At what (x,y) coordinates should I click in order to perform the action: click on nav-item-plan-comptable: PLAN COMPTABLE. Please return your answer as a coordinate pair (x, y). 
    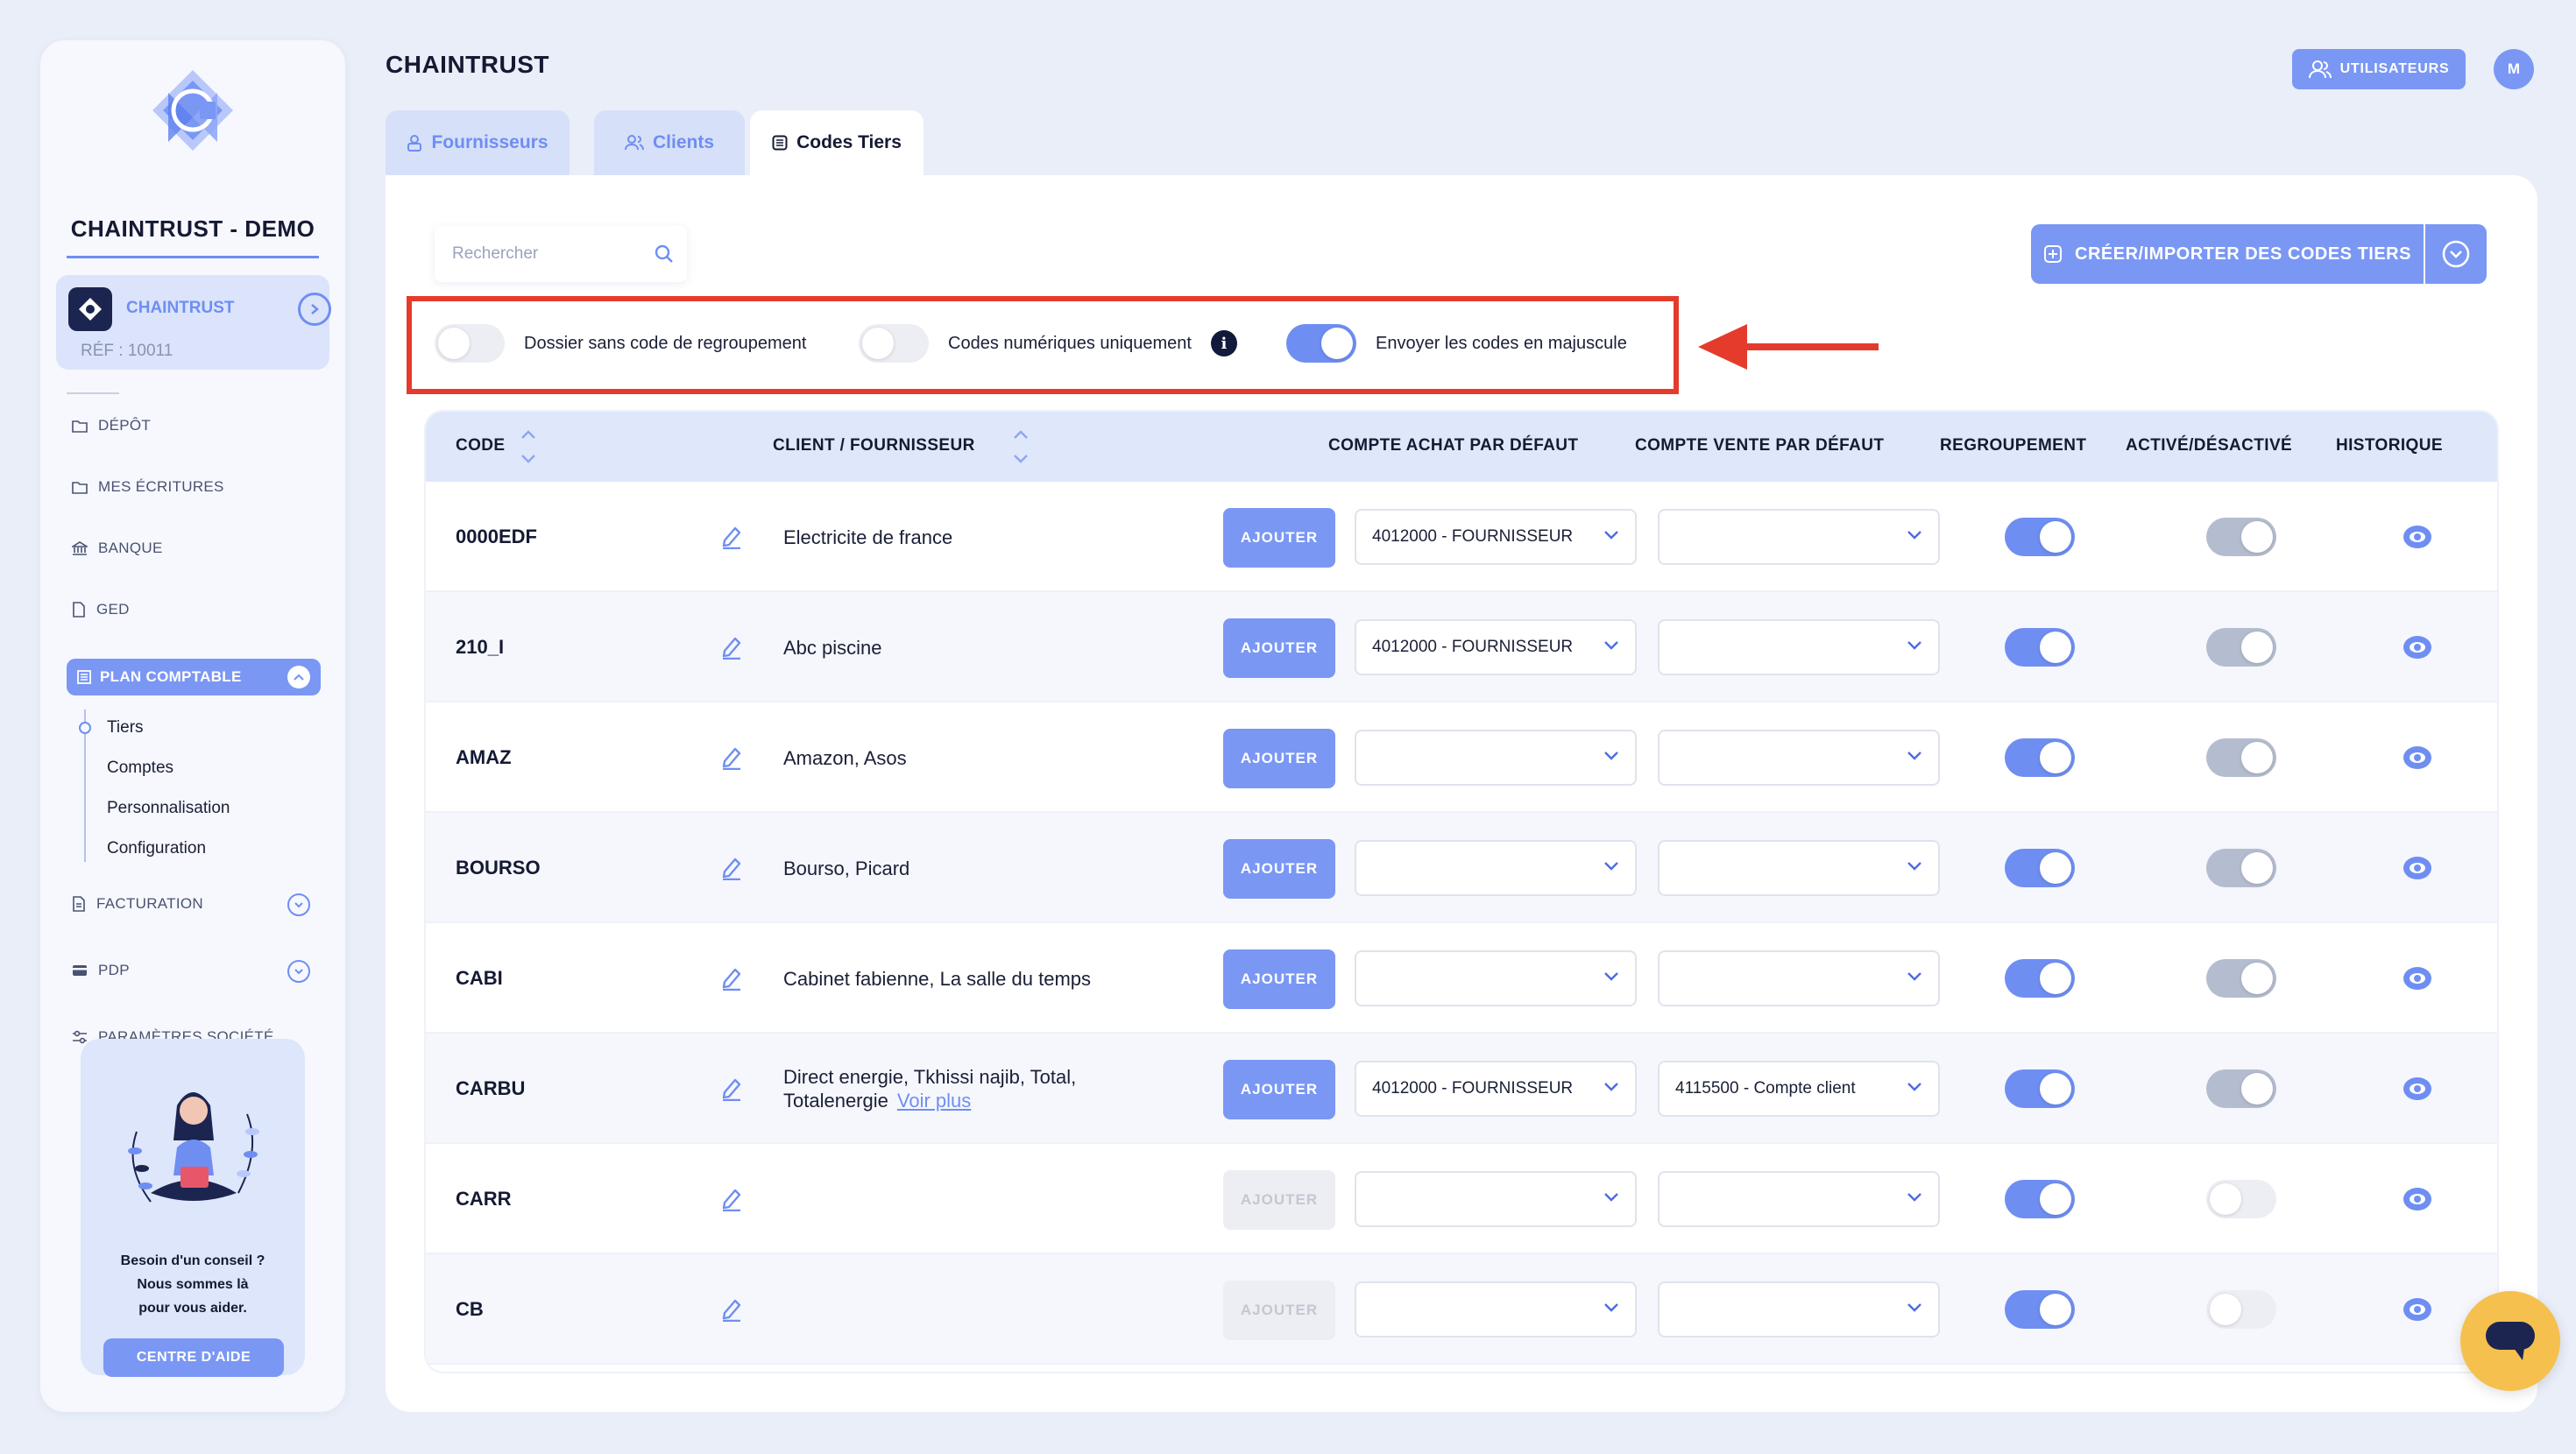
    Looking at the image, I should click on (194, 677).